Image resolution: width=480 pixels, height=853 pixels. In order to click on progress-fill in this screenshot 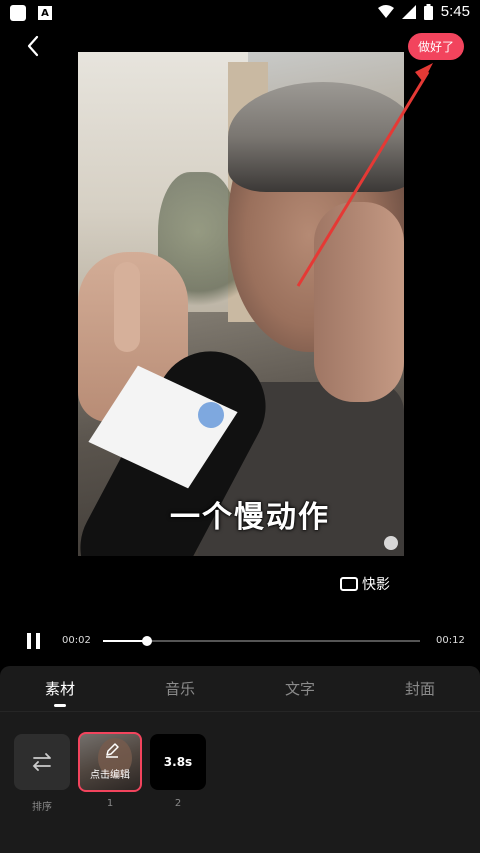, I will do `click(125, 641)`.